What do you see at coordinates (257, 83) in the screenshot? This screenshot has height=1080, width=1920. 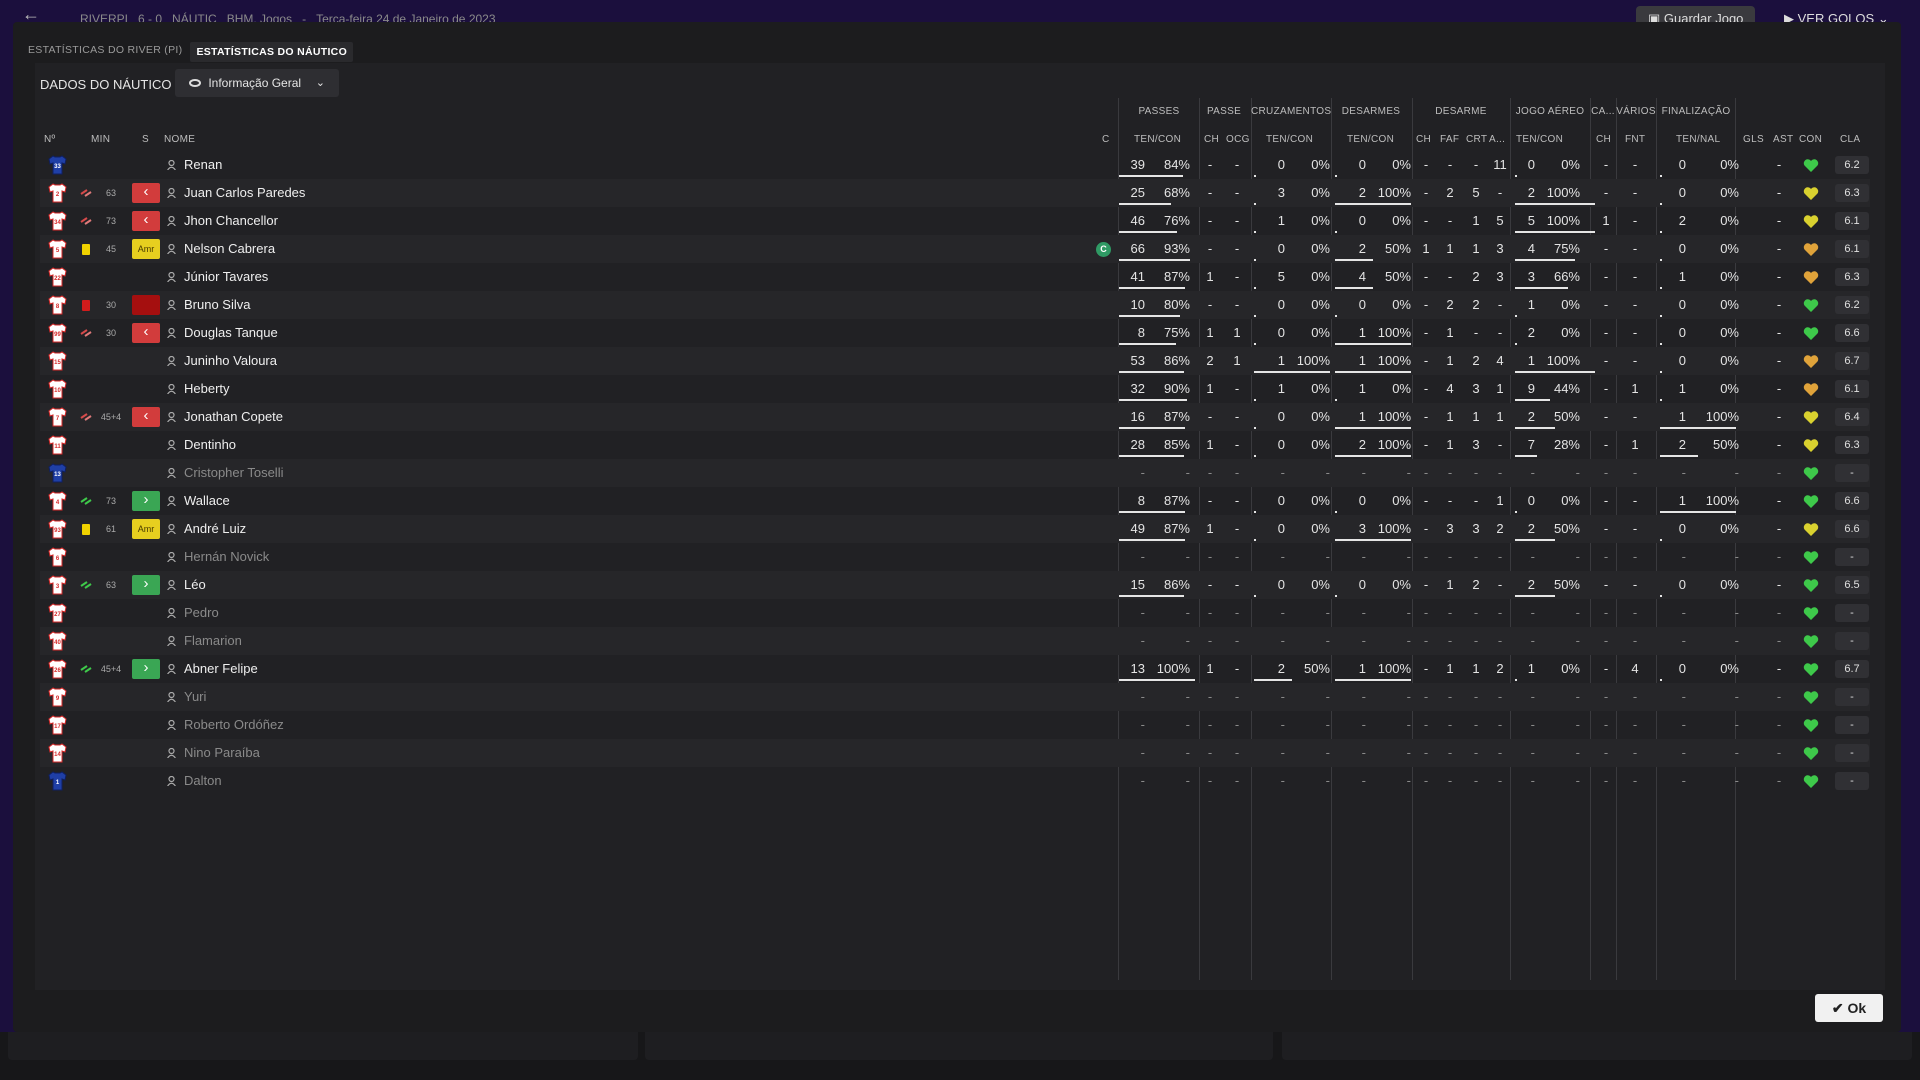 I see `view-select-dropdown: Informação Geral ⌄` at bounding box center [257, 83].